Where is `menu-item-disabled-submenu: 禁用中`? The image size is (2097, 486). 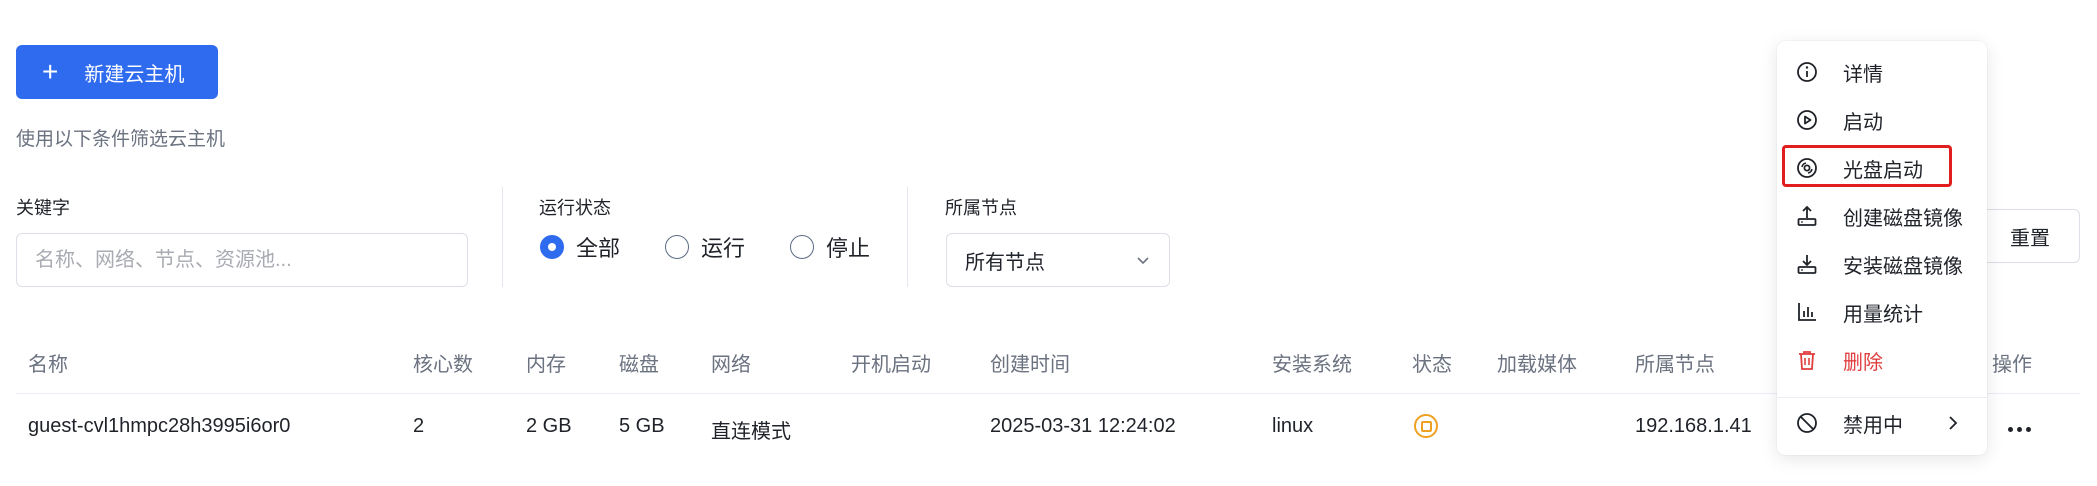 menu-item-disabled-submenu: 禁用中 is located at coordinates (1882, 423).